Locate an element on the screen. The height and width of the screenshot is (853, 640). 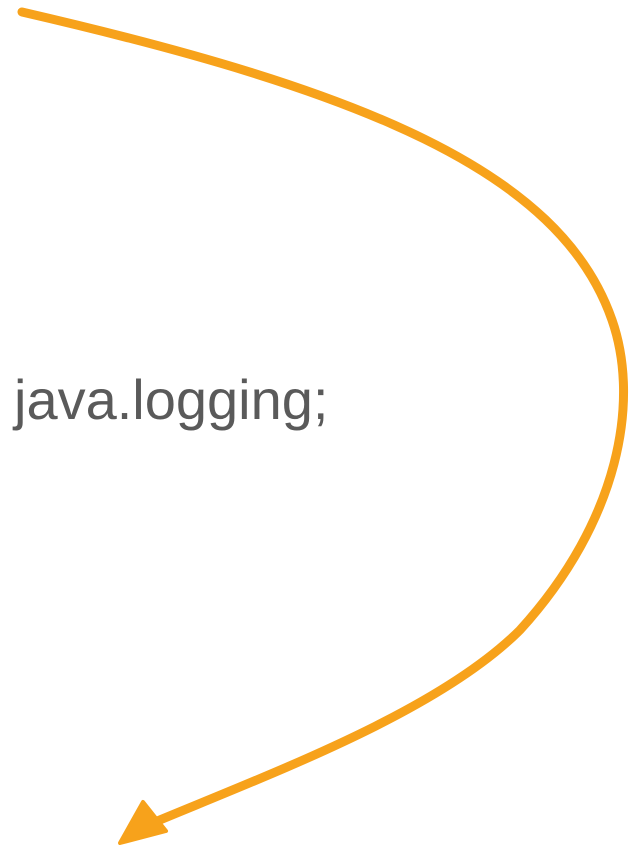
arrow-head is located at coordinates (143, 822).